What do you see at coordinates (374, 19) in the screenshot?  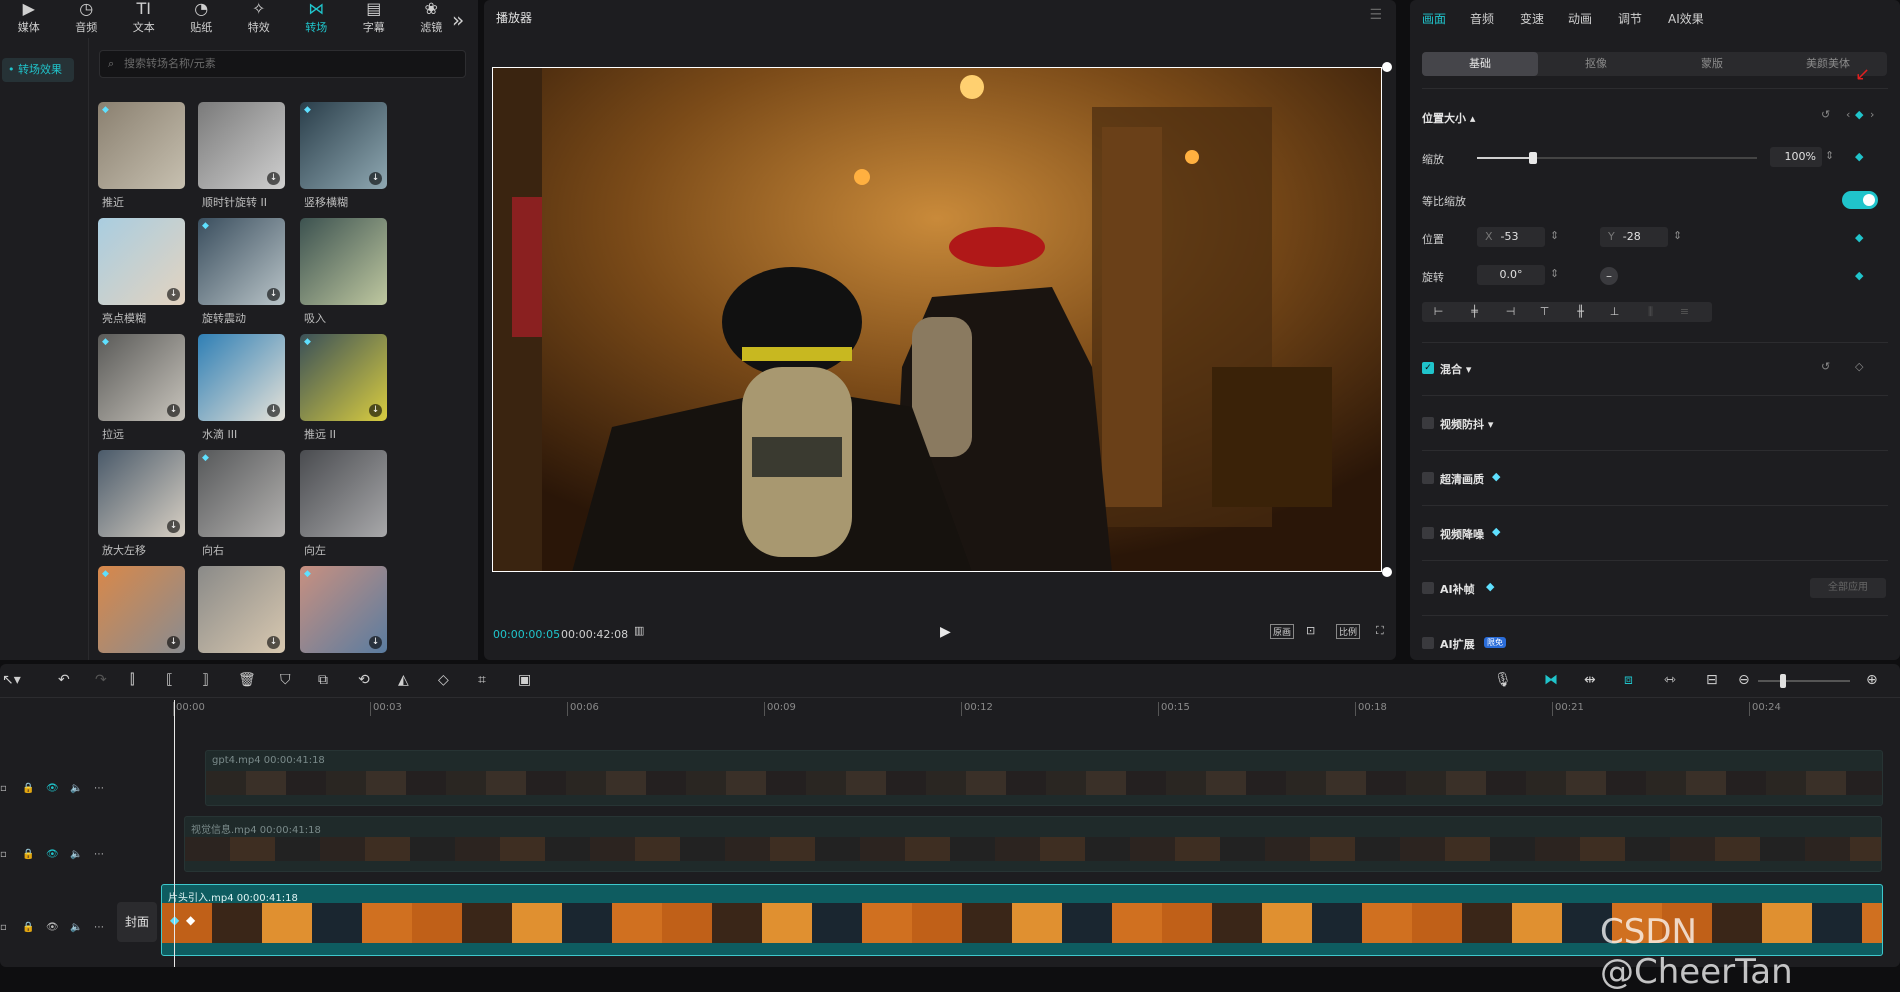 I see `tool-subtitle: ▤ 字幕` at bounding box center [374, 19].